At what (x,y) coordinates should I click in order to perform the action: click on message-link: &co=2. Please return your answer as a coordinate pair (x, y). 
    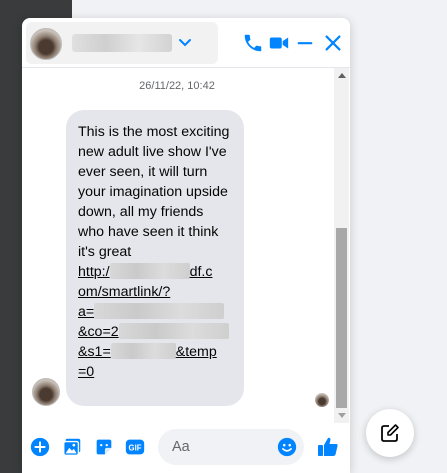
    Looking at the image, I should click on (155, 332).